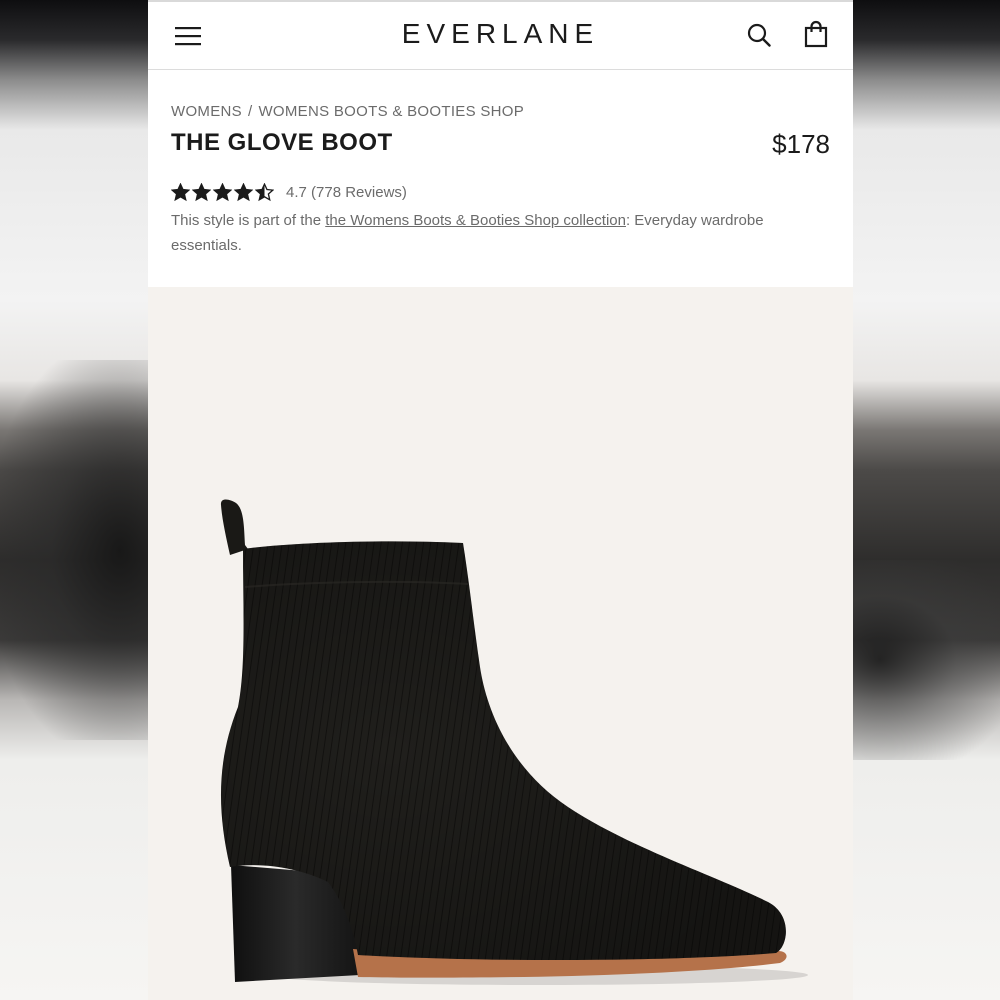 The height and width of the screenshot is (1000, 1000). Describe the element at coordinates (500, 36) in the screenshot. I see `top-navigation-bar: EVERLANE` at that location.